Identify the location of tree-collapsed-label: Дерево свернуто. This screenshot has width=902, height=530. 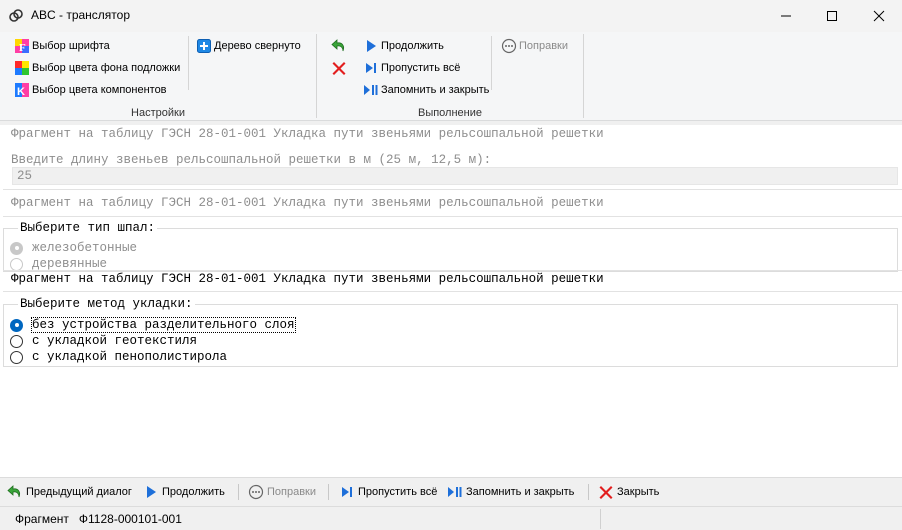
(257, 45).